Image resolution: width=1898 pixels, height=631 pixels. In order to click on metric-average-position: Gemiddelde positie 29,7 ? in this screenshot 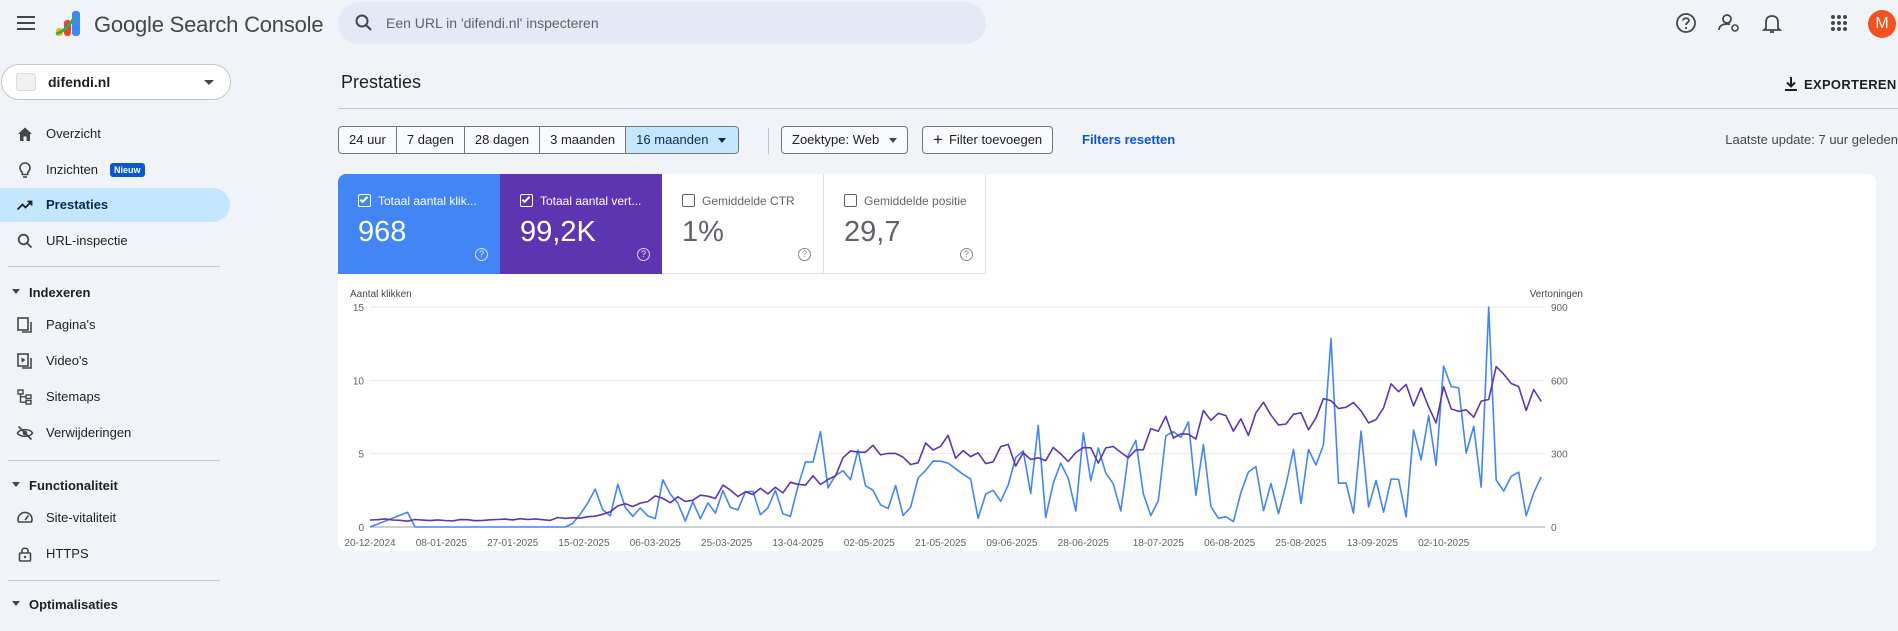, I will do `click(905, 224)`.